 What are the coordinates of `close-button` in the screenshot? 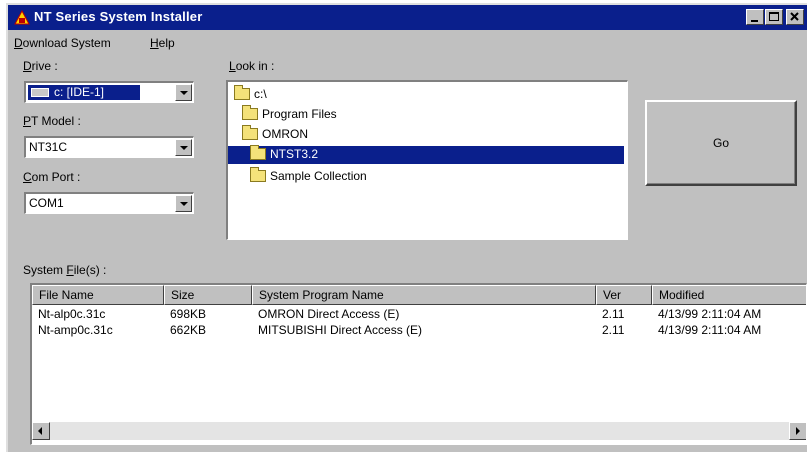 It's located at (795, 17).